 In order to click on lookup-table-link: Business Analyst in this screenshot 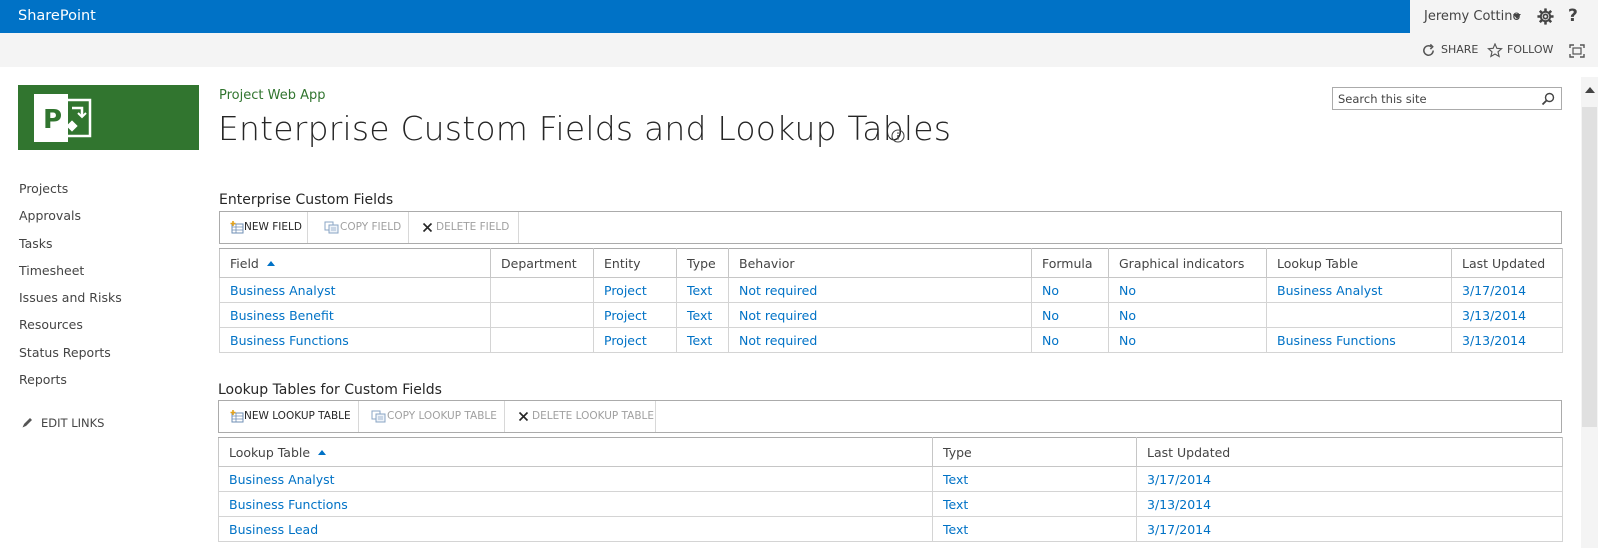, I will do `click(1359, 290)`.